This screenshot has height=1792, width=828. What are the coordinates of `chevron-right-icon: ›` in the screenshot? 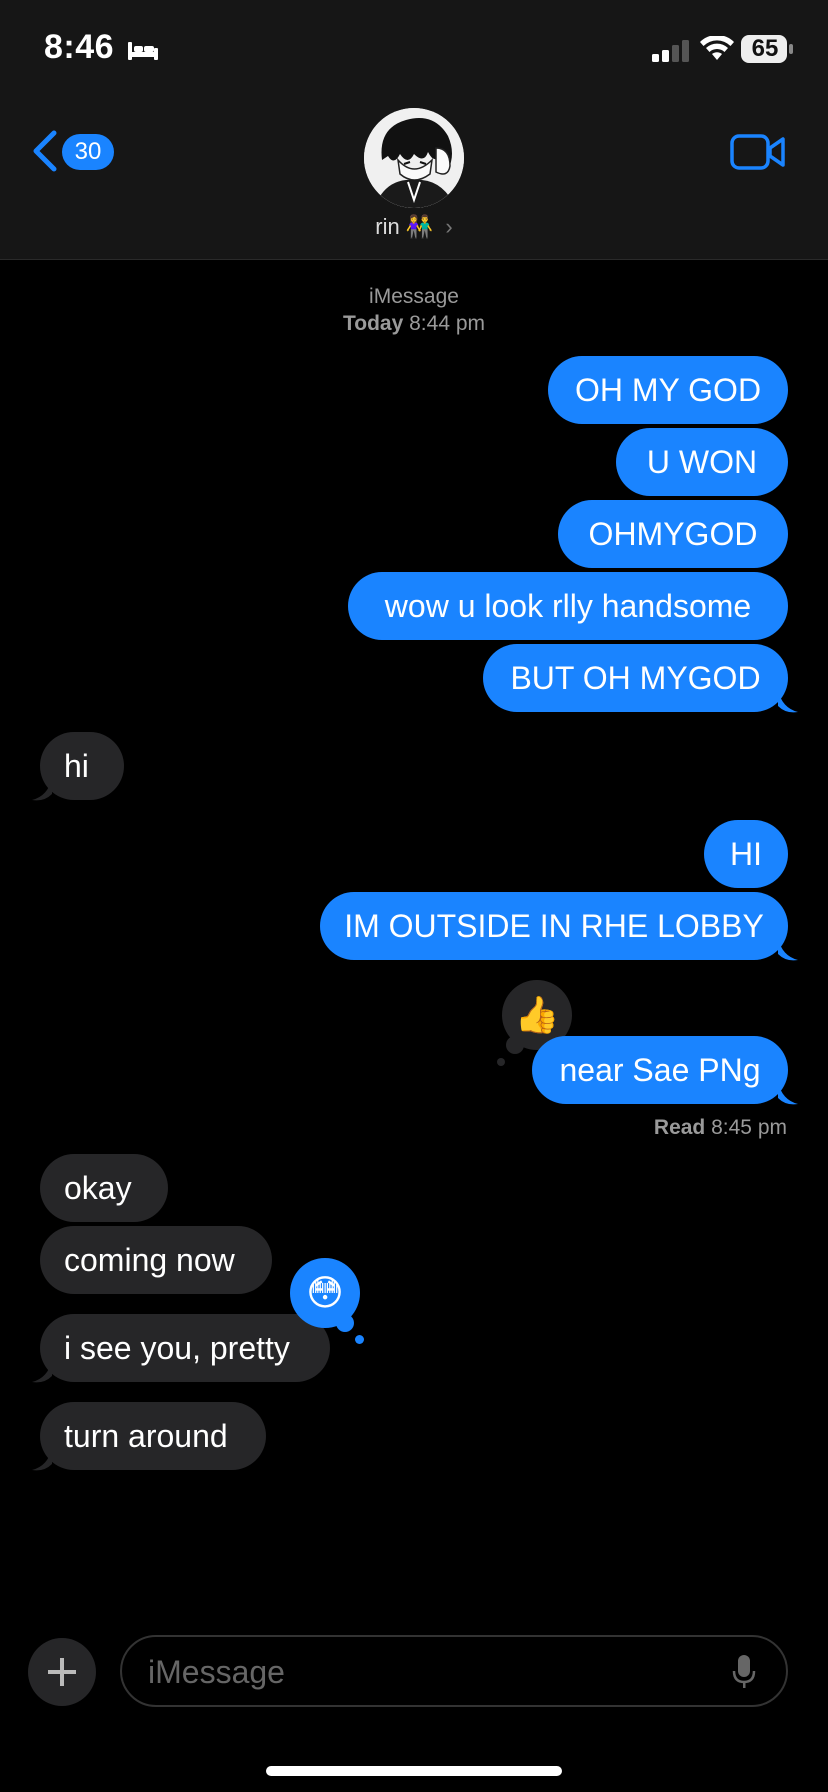 It's located at (449, 226).